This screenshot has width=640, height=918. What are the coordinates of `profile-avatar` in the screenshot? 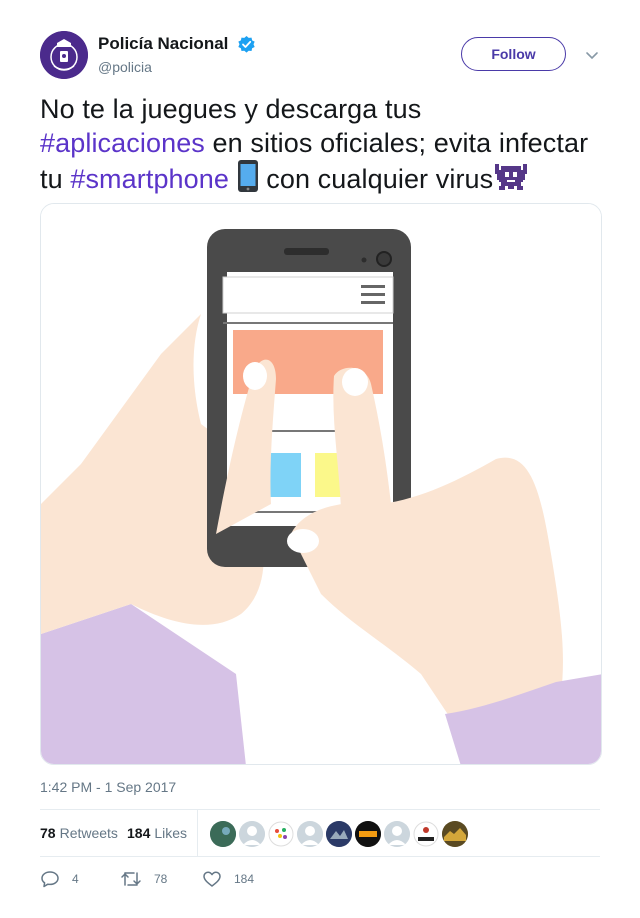 It's located at (64, 55).